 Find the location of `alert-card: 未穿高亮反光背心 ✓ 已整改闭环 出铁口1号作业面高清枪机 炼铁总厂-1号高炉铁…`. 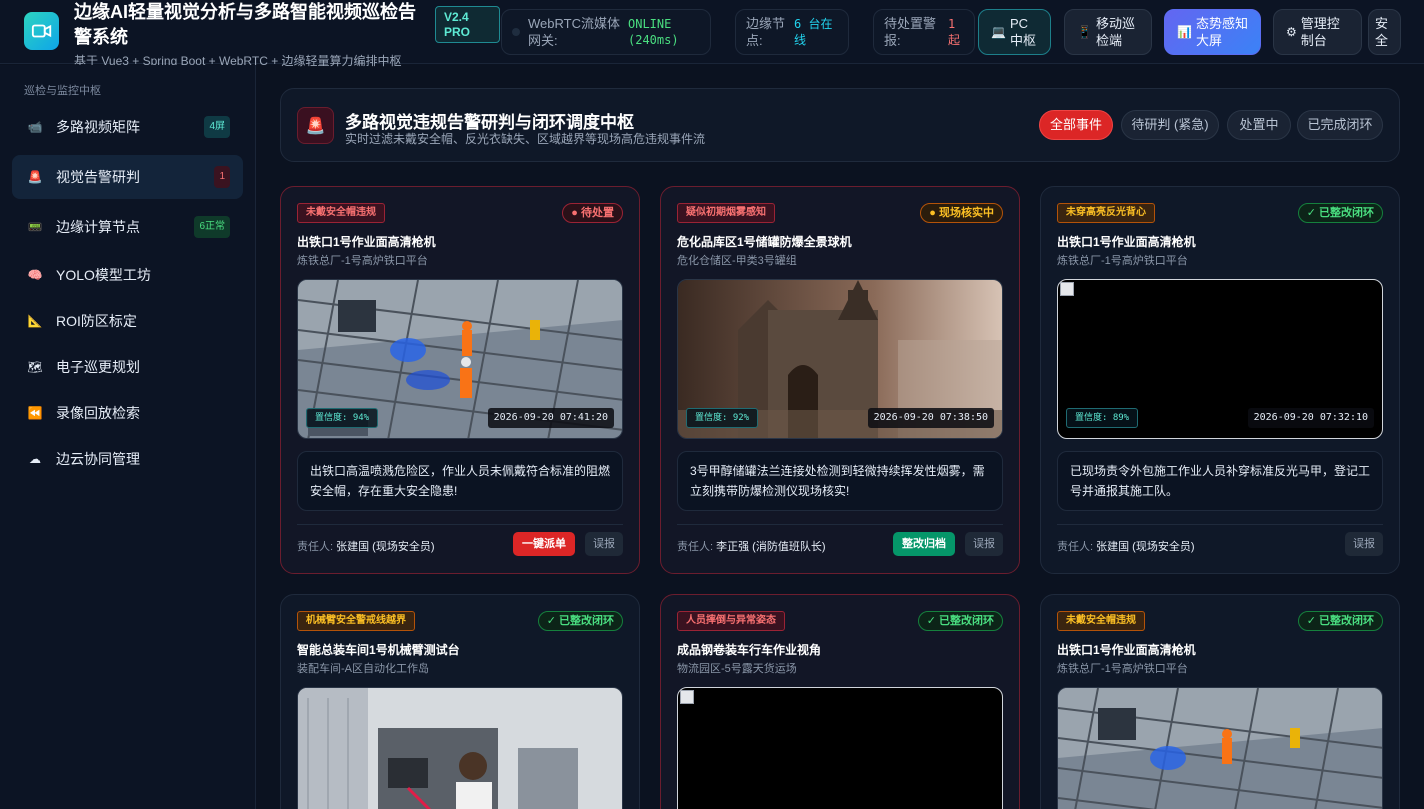

alert-card: 未穿高亮反光背心 ✓ 已整改闭环 出铁口1号作业面高清枪机 炼铁总厂-1号高炉铁… is located at coordinates (1220, 380).